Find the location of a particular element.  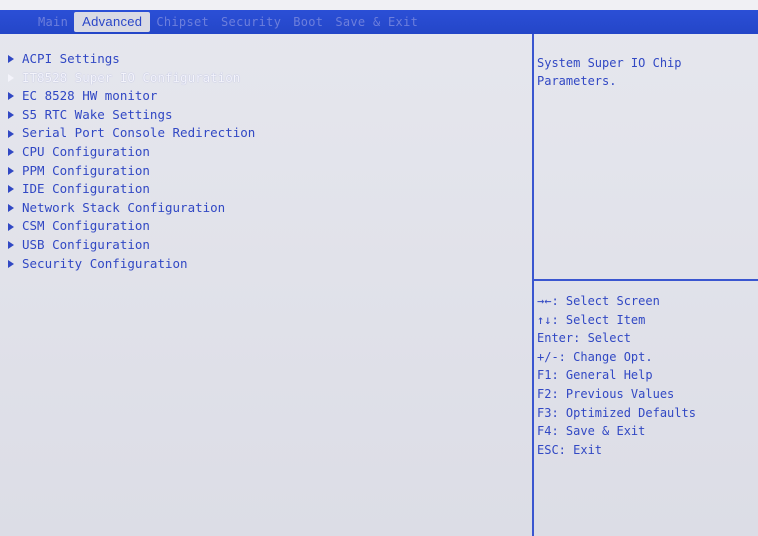

key-hint-previous-values: F2: Previous Values is located at coordinates (606, 393).